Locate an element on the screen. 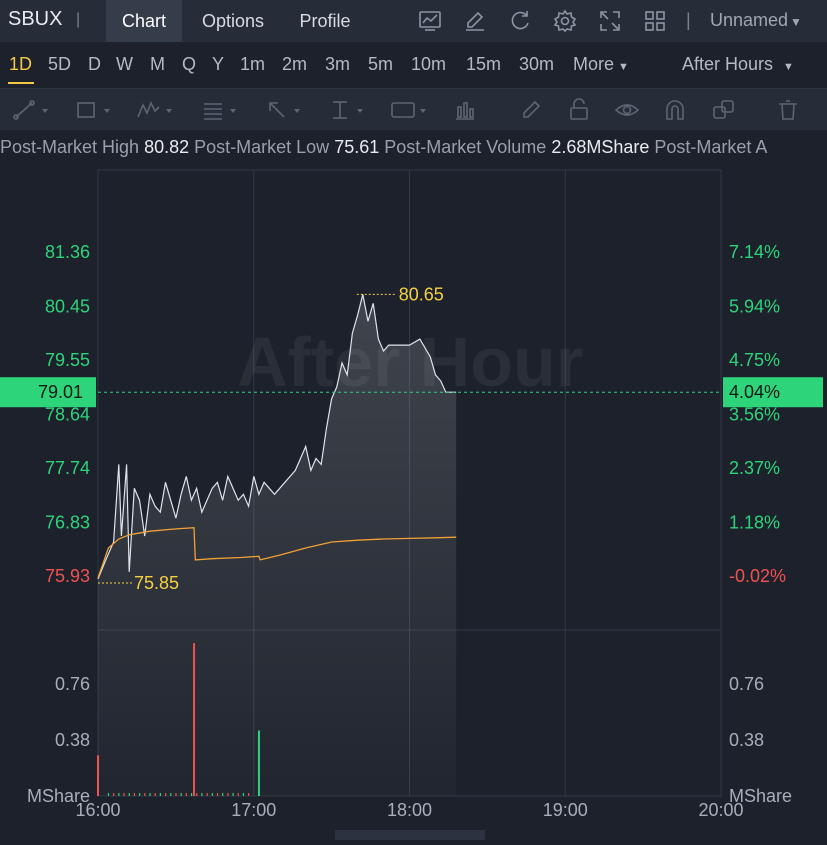 Image resolution: width=827 pixels, height=845 pixels. price-tick-label: 81.36 is located at coordinates (67, 252).